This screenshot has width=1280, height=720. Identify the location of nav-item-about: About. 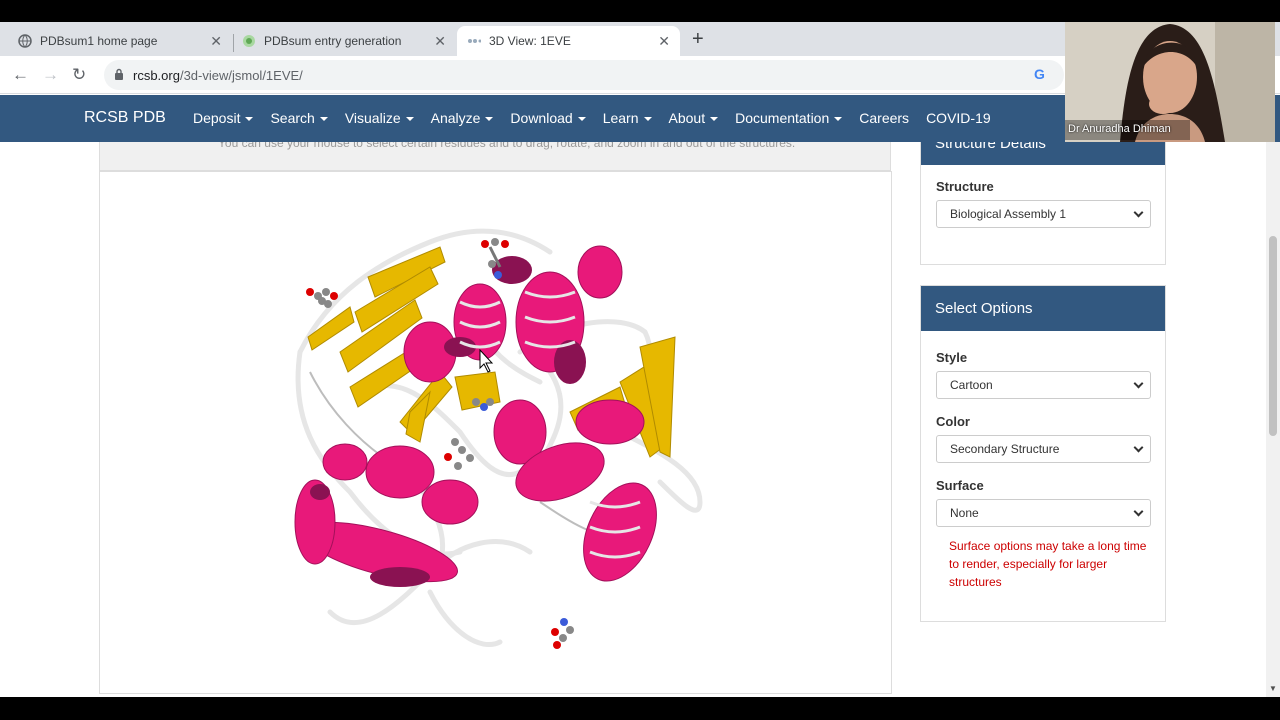
(694, 118).